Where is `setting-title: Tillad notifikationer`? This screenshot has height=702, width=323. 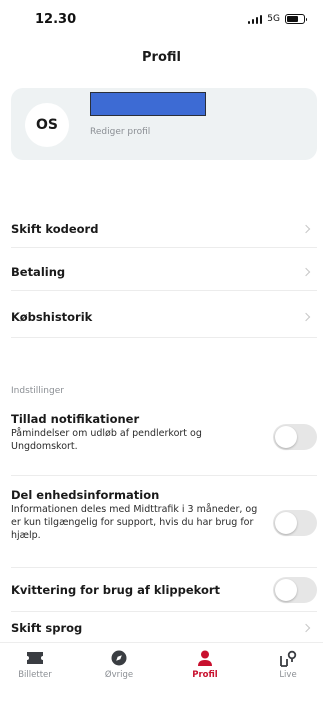
setting-title: Tillad notifikationer is located at coordinates (75, 419).